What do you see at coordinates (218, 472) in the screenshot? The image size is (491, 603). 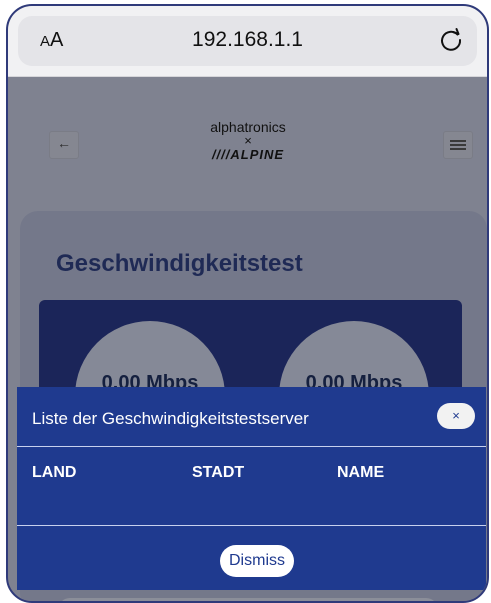 I see `column-header-stadt: STADT` at bounding box center [218, 472].